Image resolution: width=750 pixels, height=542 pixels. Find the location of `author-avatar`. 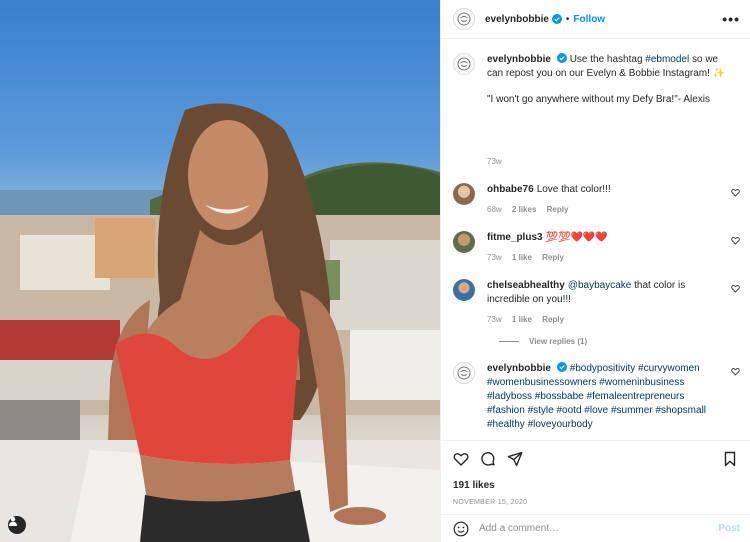

author-avatar is located at coordinates (464, 19).